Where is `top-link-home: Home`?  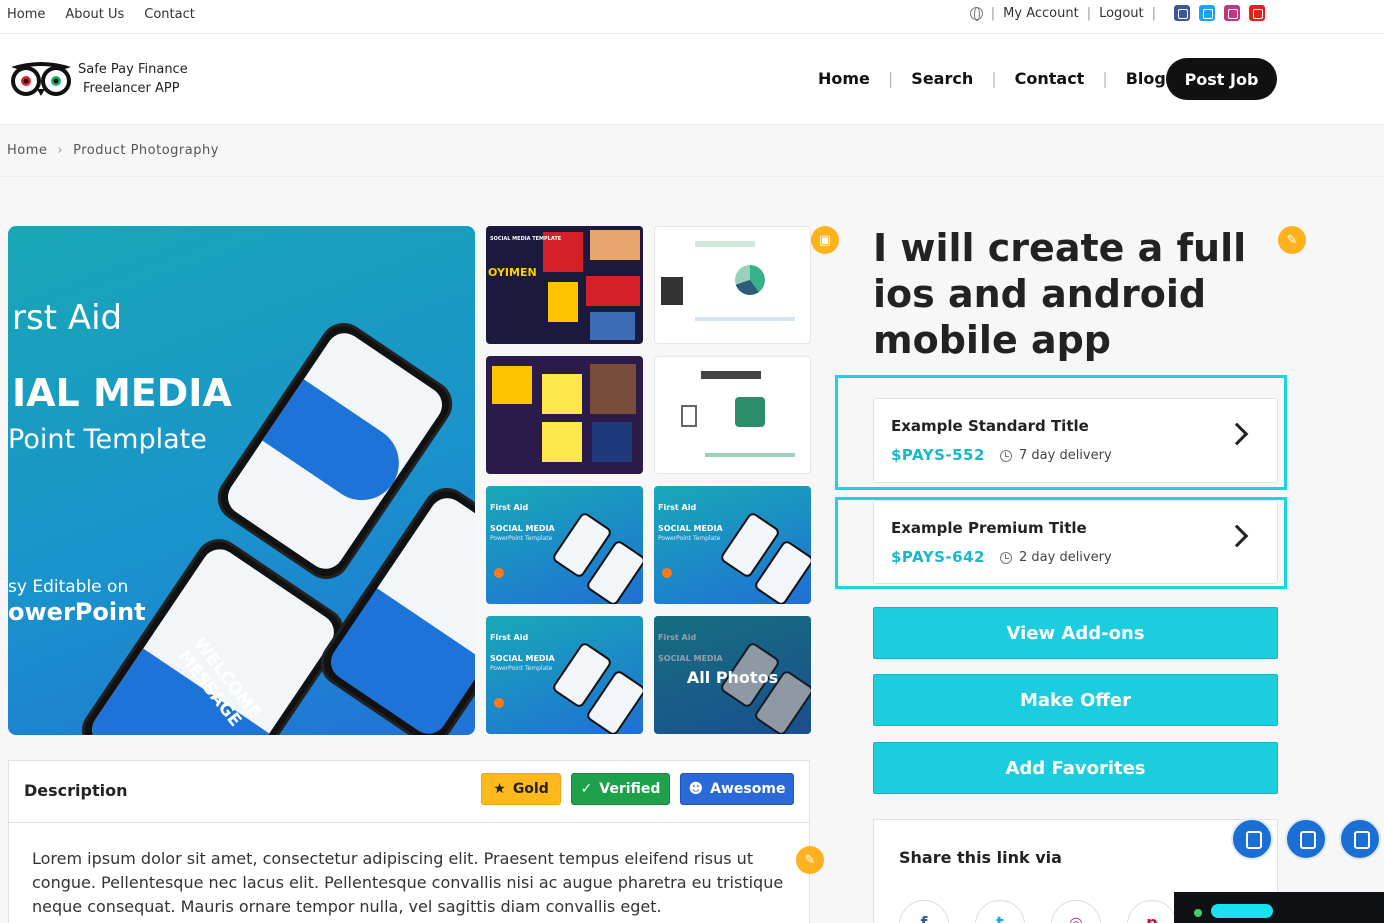 top-link-home: Home is located at coordinates (26, 14).